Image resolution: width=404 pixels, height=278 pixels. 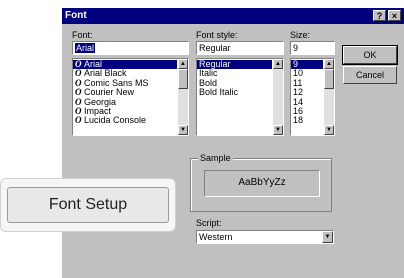 I want to click on script-value: Western, so click(x=216, y=237).